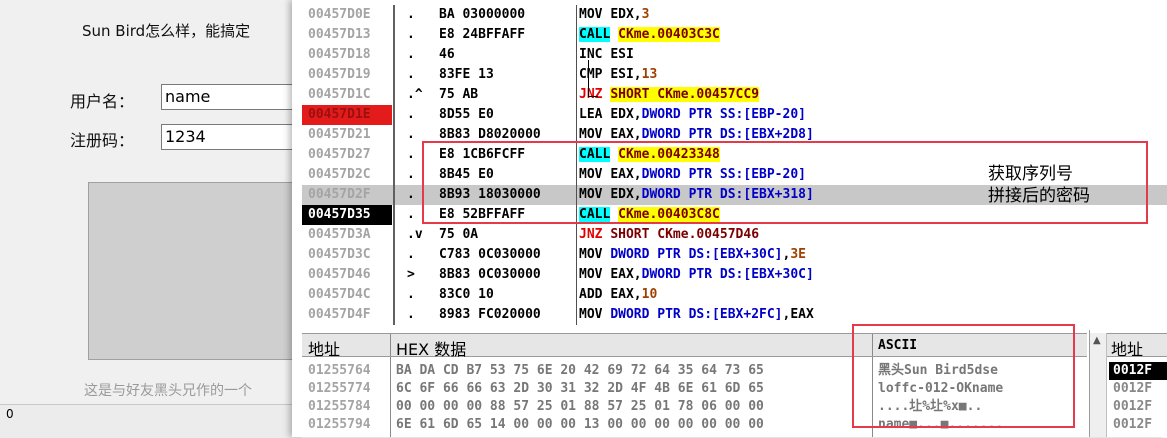 This screenshot has height=438, width=1167. Describe the element at coordinates (347, 275) in the screenshot. I see `disasm-address: 00457D46` at that location.